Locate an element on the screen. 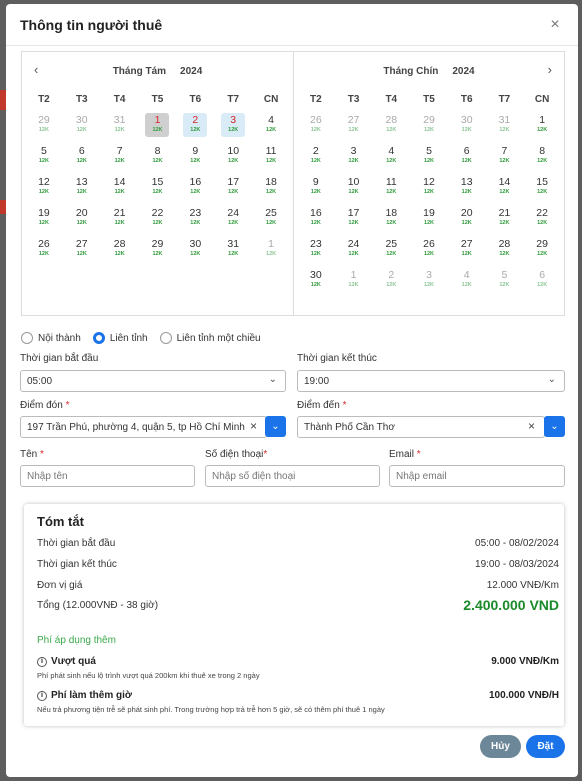 Image resolution: width=582 pixels, height=781 pixels. name-input is located at coordinates (110, 476).